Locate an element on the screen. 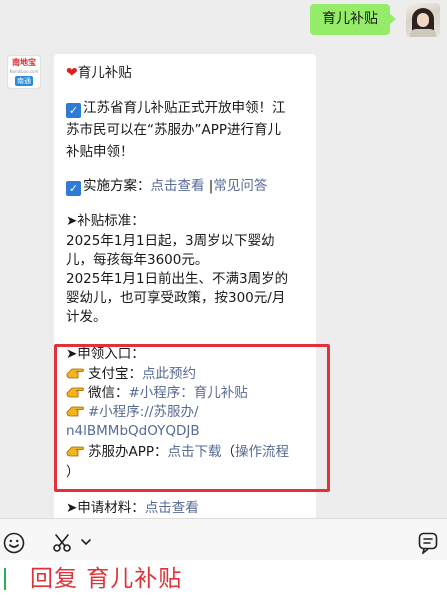 This screenshot has height=599, width=447. avatar-logo-text: 南地宝 is located at coordinates (24, 62).